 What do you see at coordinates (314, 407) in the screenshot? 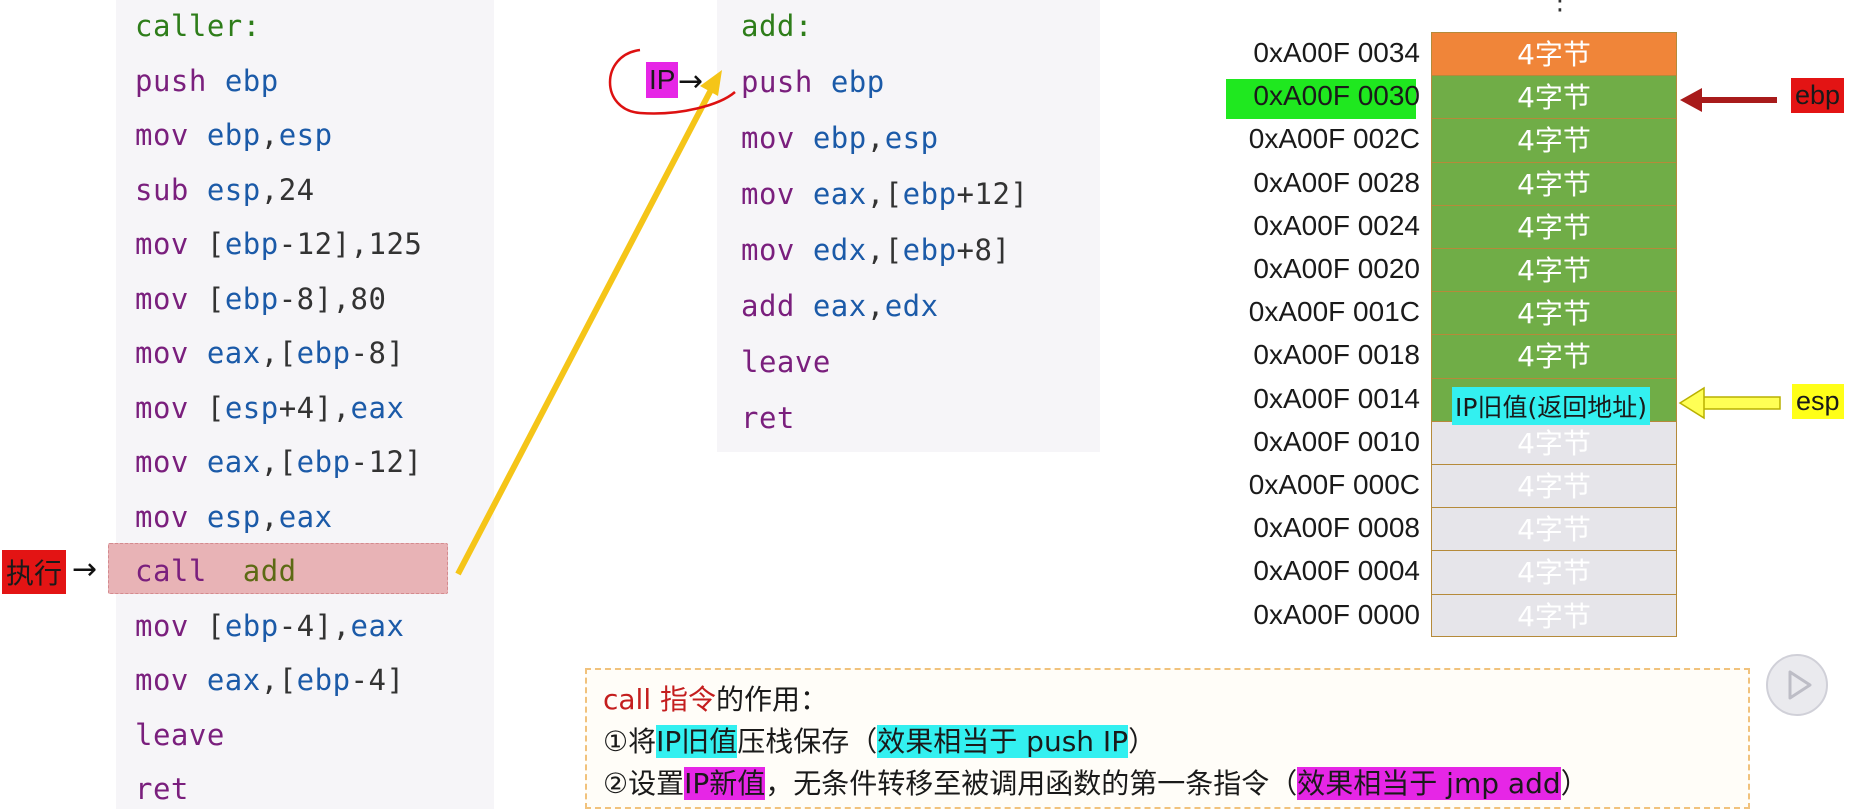
I see `caller-code-token: +4],` at bounding box center [314, 407].